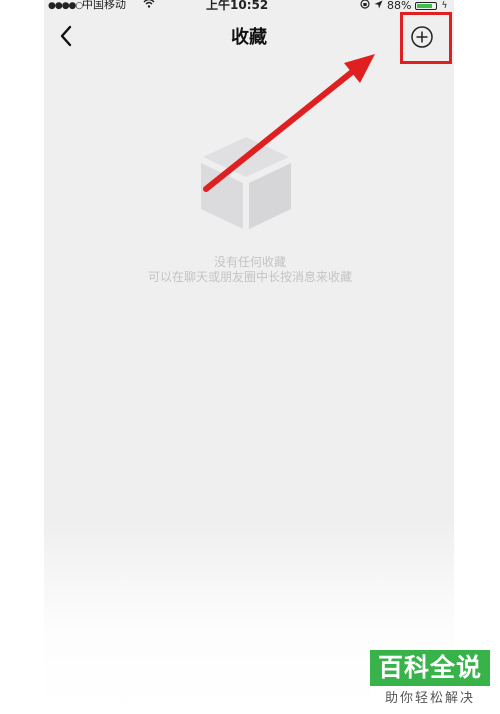 This screenshot has height=714, width=500. What do you see at coordinates (365, 6) in the screenshot?
I see `lock-rotation-icon` at bounding box center [365, 6].